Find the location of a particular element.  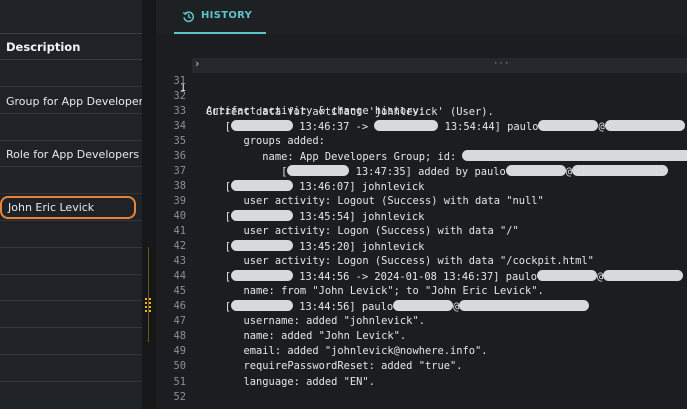

code-text-segment: 13:54:44] paulo is located at coordinates (488, 126).